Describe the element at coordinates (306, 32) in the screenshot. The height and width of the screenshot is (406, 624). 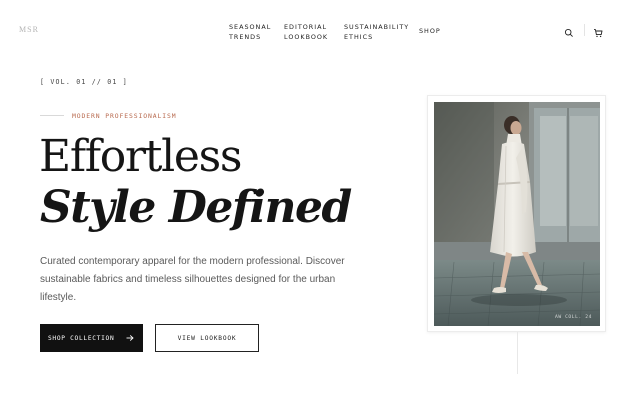
I see `nav-item-editorial-lookbook: EDITORIAL LOOKBOOK` at that location.